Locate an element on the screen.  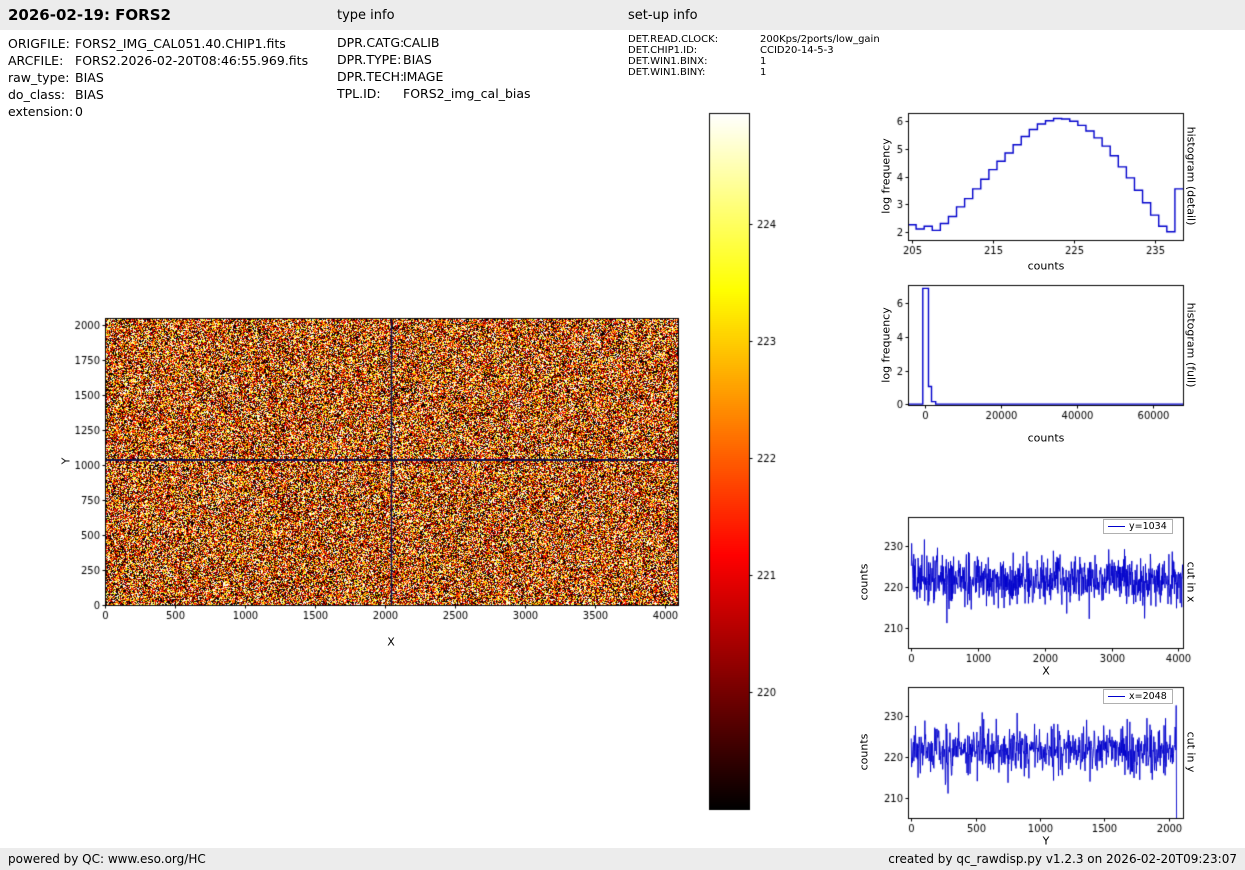
info-label: raw_type: is located at coordinates (39, 77).